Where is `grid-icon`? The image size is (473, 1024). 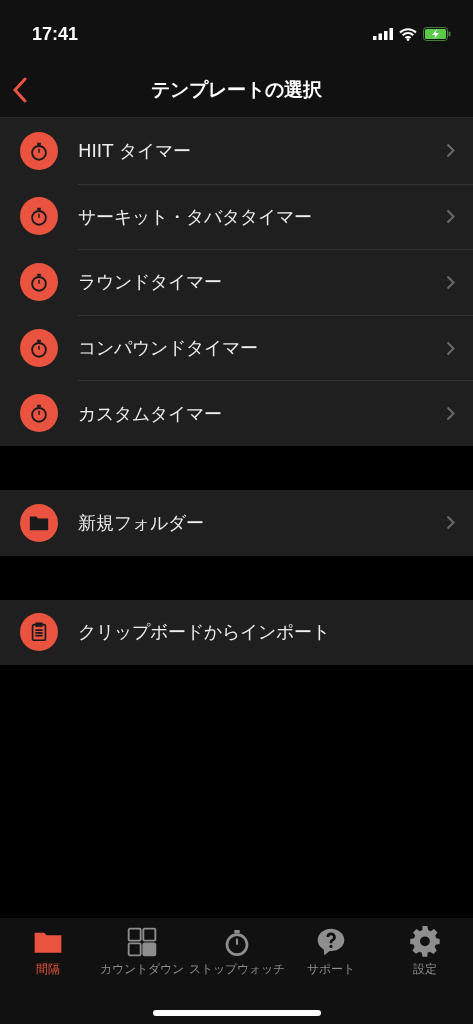
grid-icon is located at coordinates (142, 942).